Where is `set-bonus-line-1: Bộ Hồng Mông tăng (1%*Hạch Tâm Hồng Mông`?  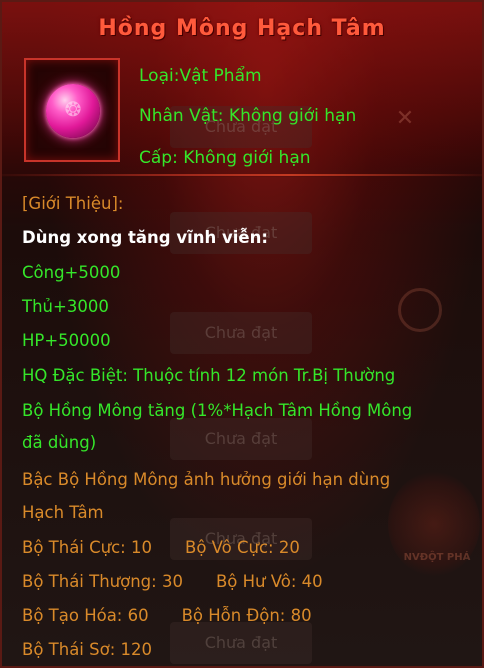 set-bonus-line-1: Bộ Hồng Mông tăng (1%*Hạch Tâm Hồng Mông is located at coordinates (217, 410).